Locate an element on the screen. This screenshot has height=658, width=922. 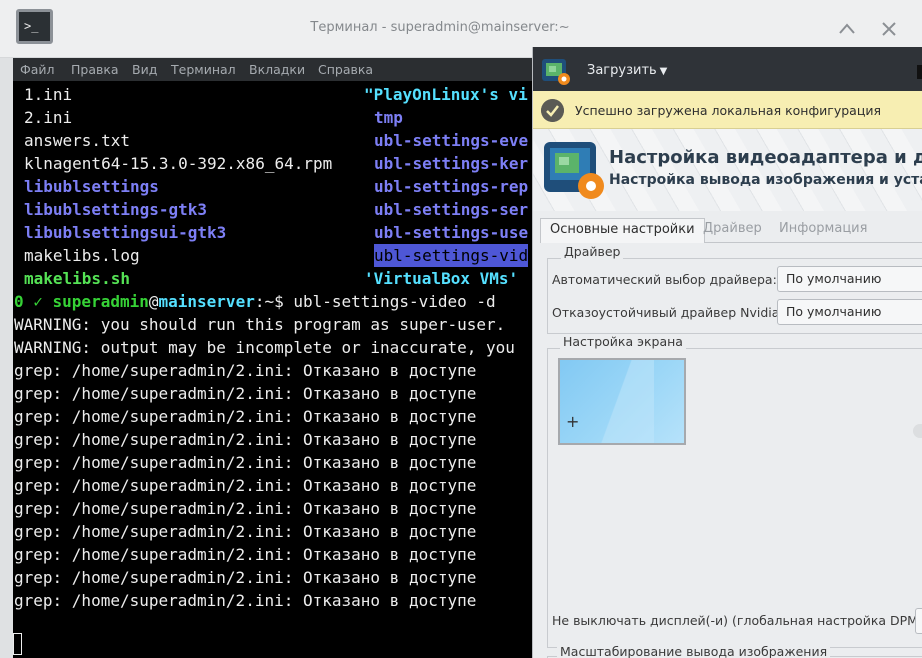
tab-main-settings: Основные настройки is located at coordinates (622, 230).